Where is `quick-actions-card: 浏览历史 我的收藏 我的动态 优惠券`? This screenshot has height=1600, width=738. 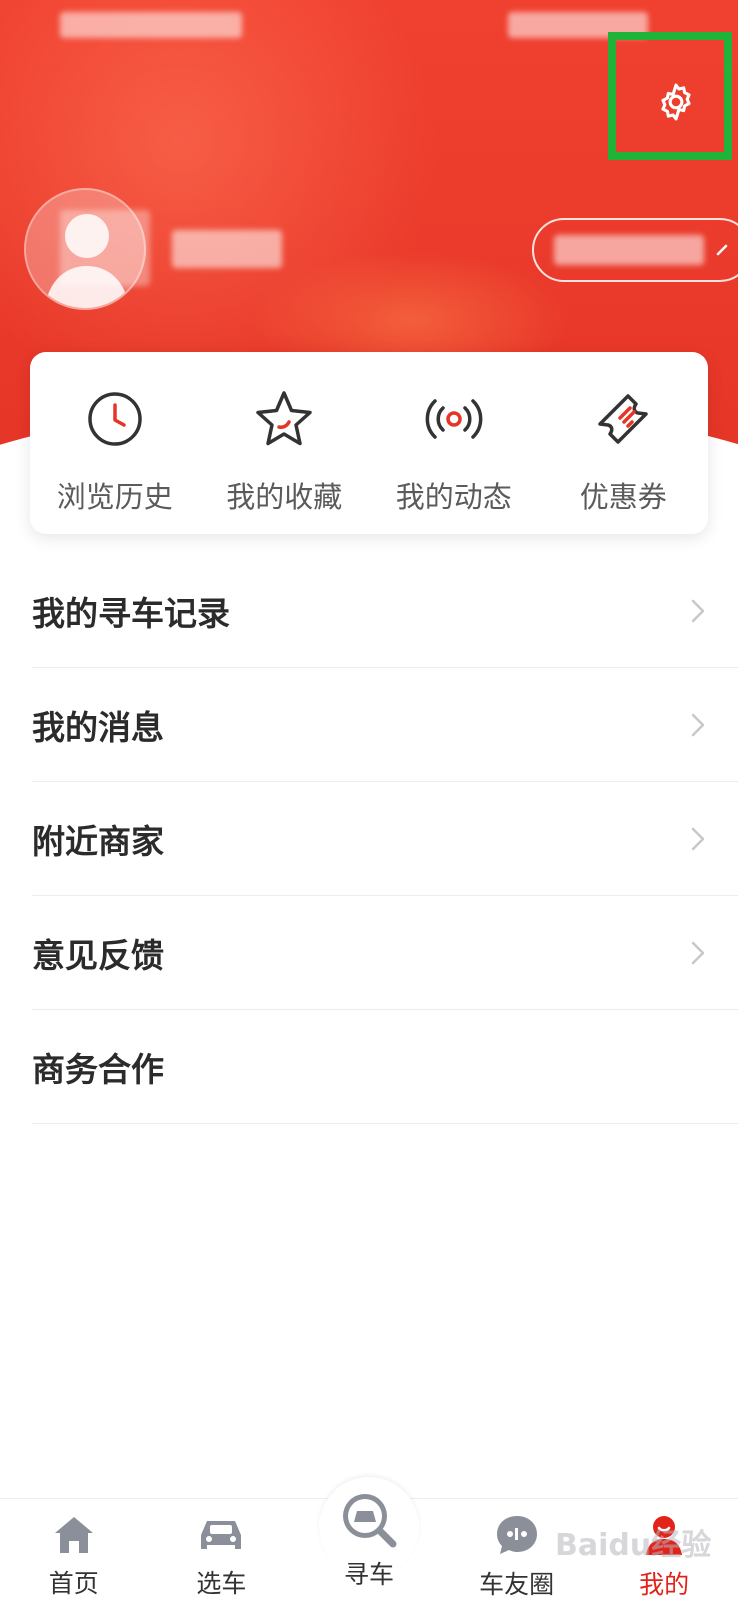 quick-actions-card: 浏览历史 我的收藏 我的动态 优惠券 is located at coordinates (369, 443).